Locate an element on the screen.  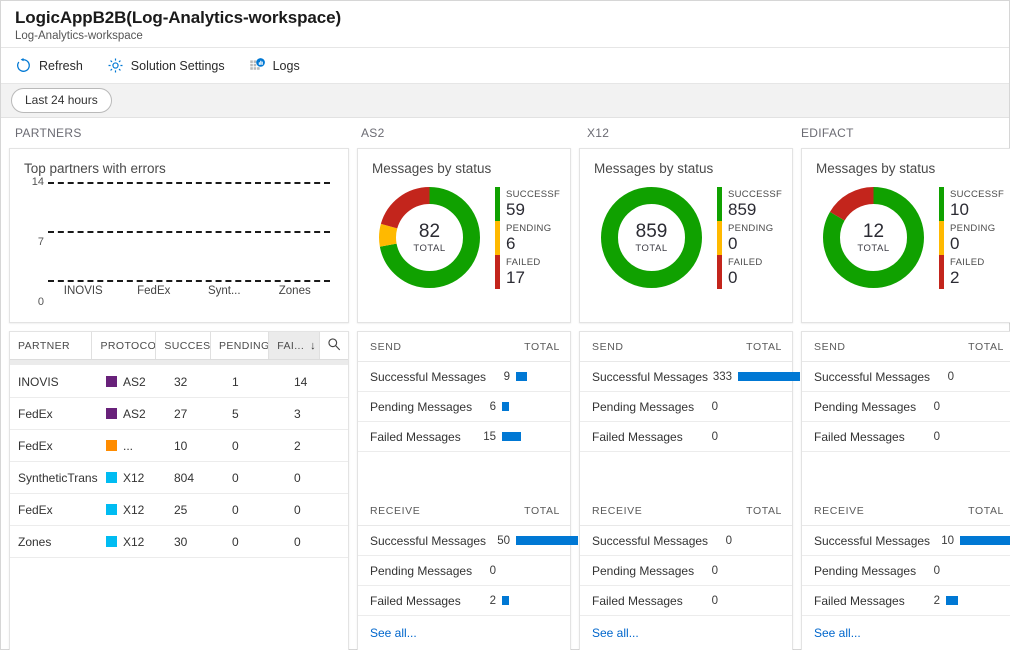
receive-row: Failed Messages 0 is located at coordinates (686, 601).